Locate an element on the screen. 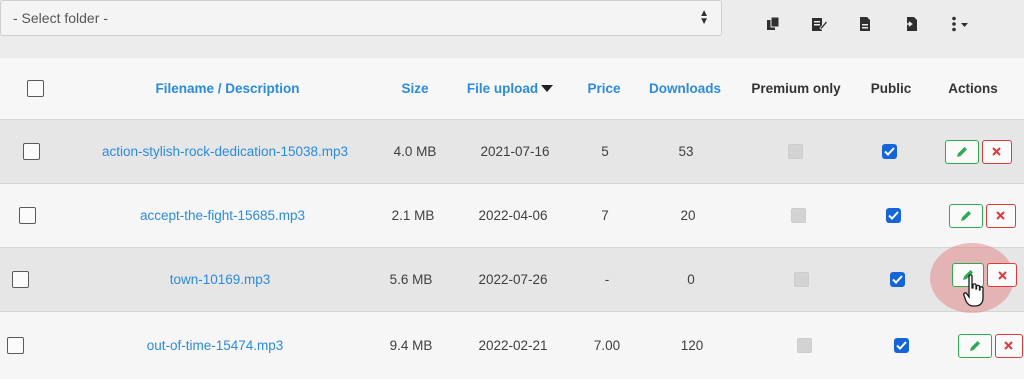  select-arrows-icon: ▲ ▼ is located at coordinates (704, 17).